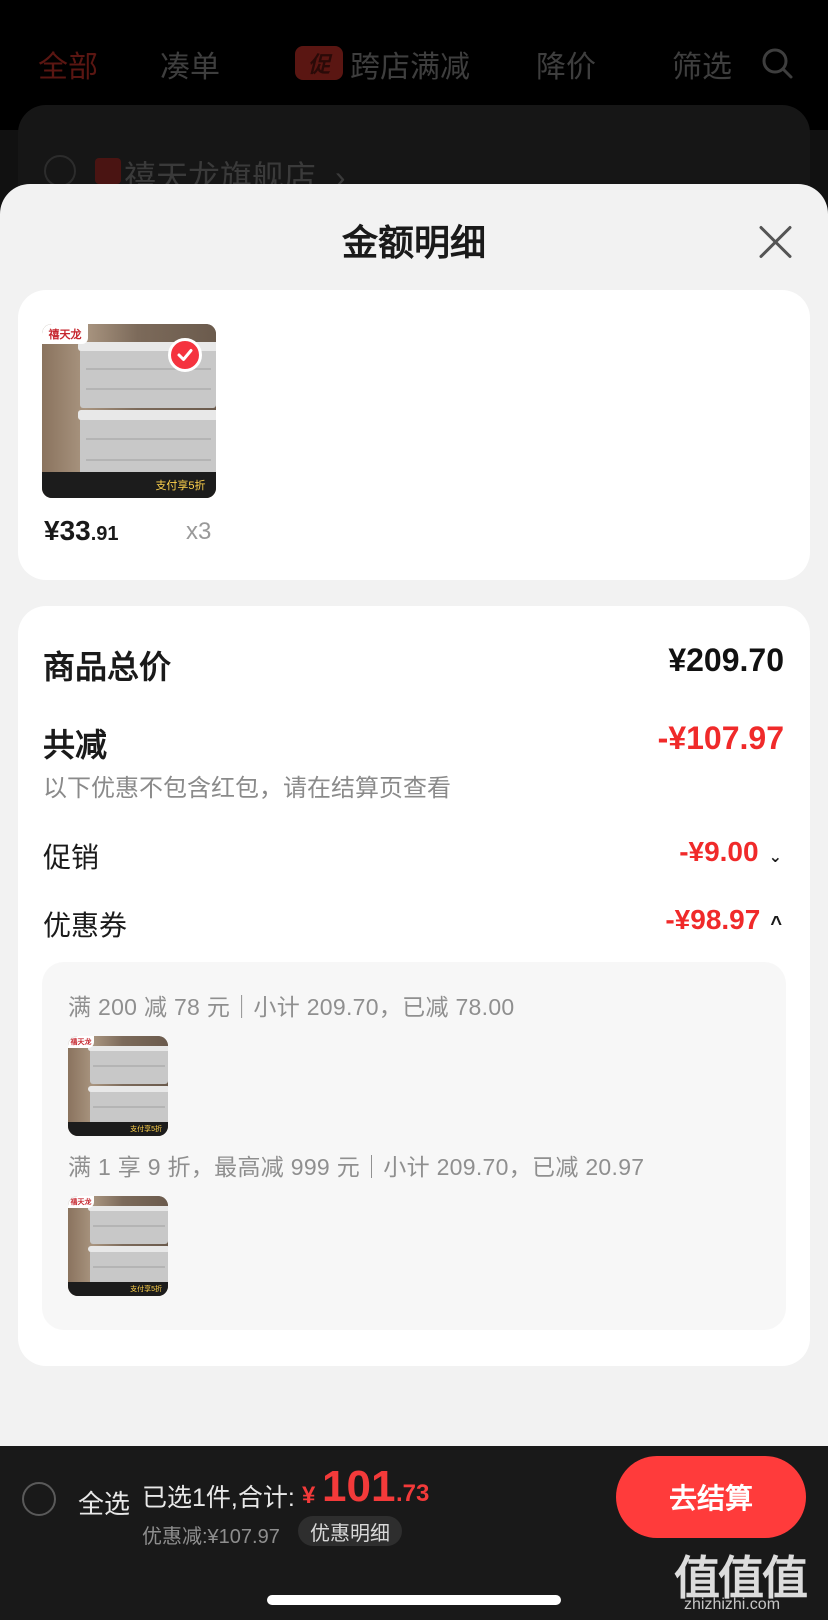 The image size is (828, 1620). Describe the element at coordinates (719, 851) in the screenshot. I see `promotion-value: -¥9.00` at that location.